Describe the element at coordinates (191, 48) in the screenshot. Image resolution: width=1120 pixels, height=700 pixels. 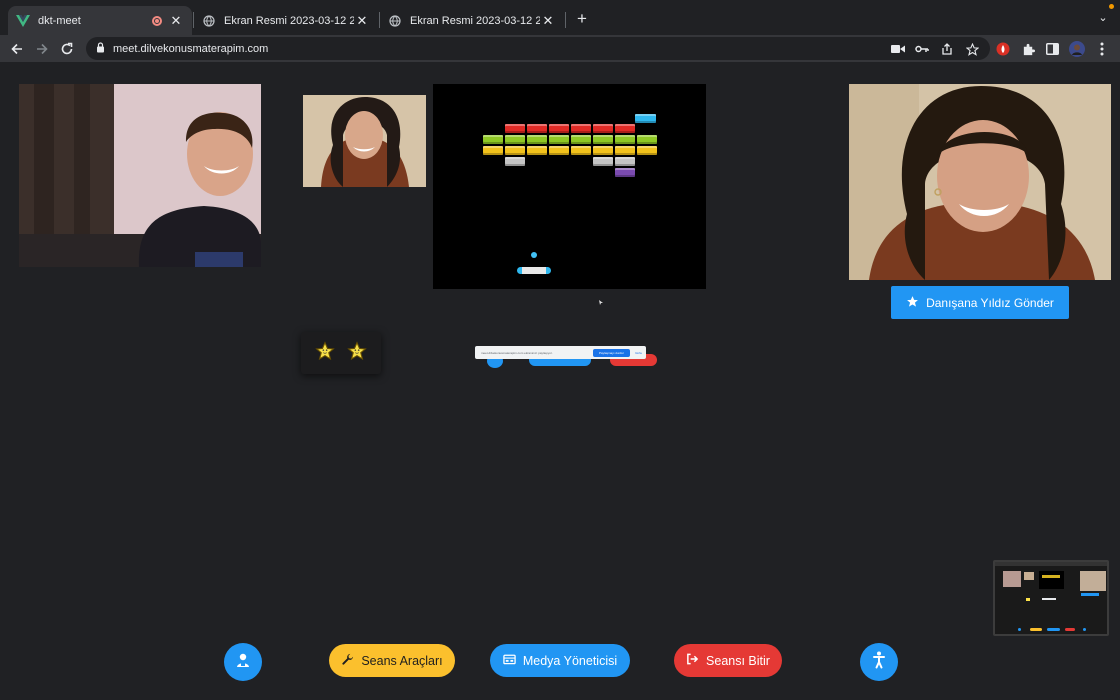
I see `url-text: meet.dilvekonusmaterapim.com` at that location.